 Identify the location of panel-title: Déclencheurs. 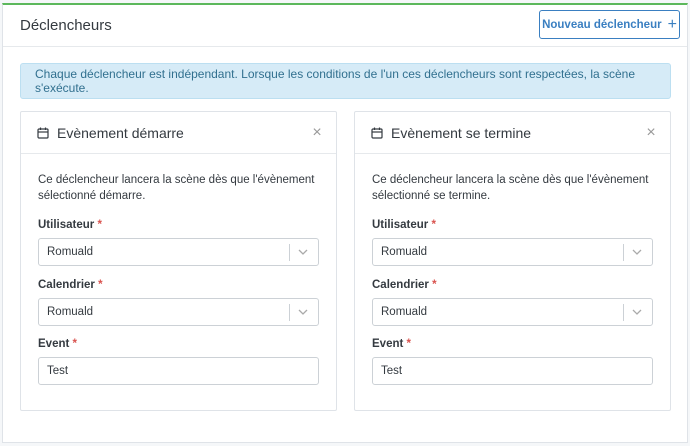
(66, 25).